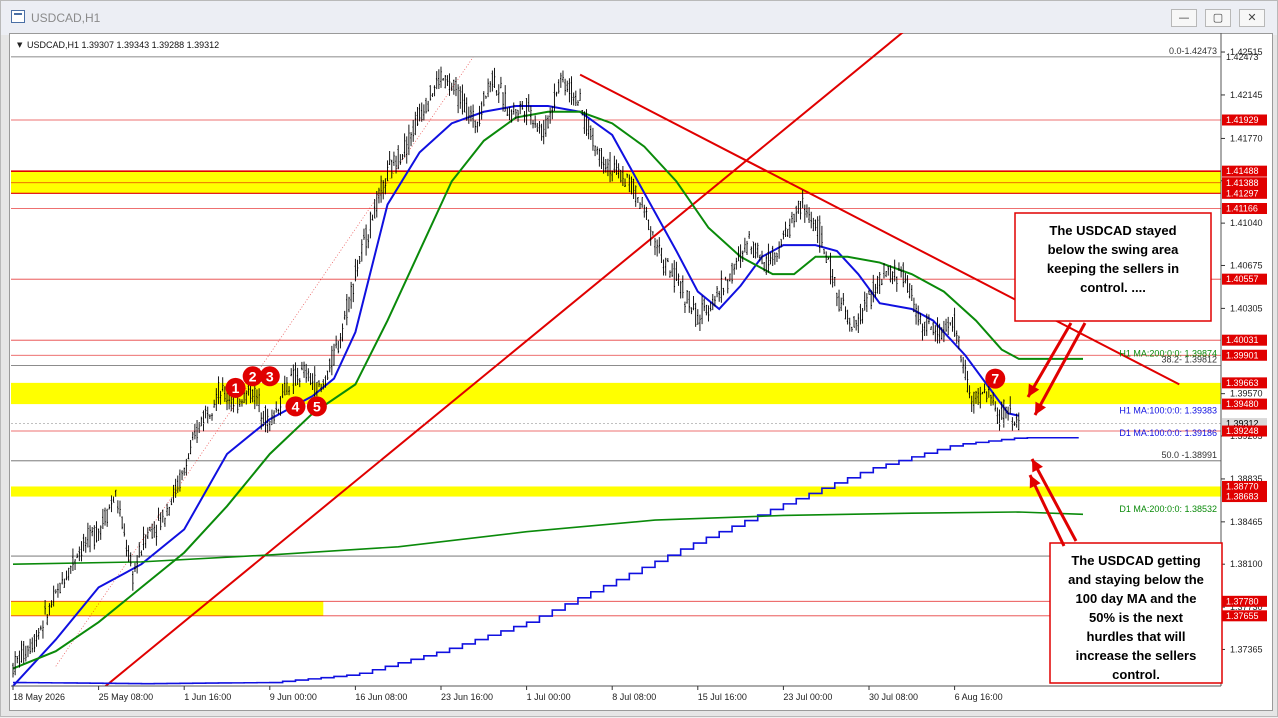  Describe the element at coordinates (1242, 193) in the screenshot. I see `price-axis-label: 1.41297` at that location.